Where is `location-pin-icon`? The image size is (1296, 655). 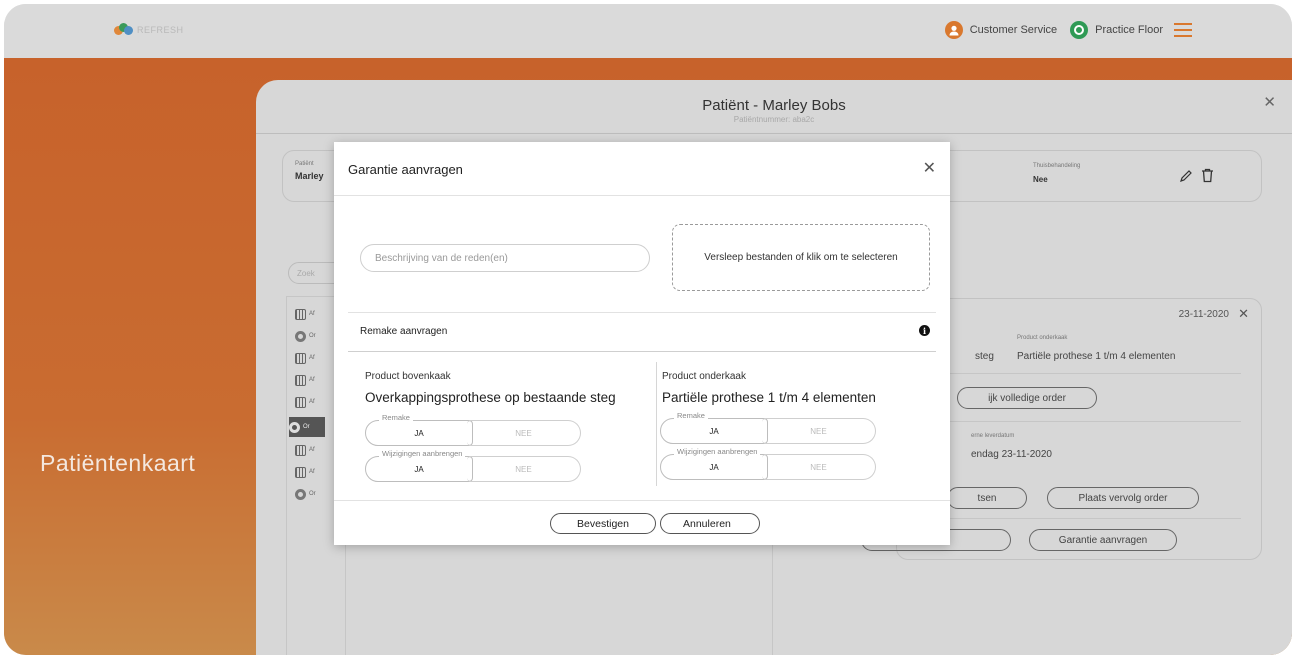
location-pin-icon is located at coordinates (1079, 30).